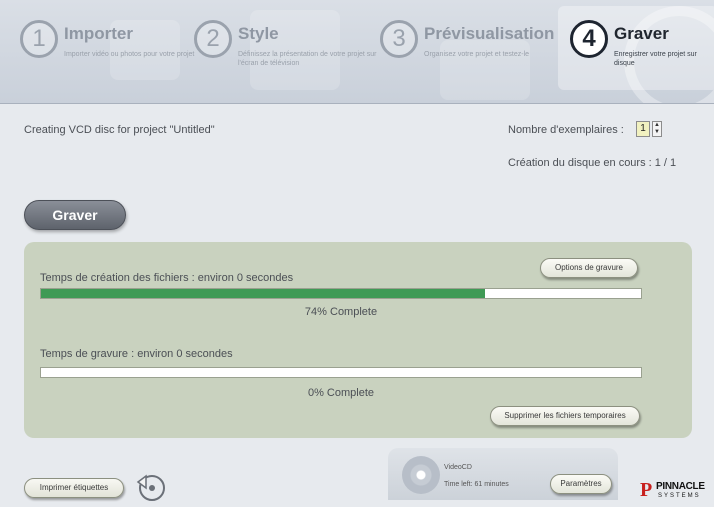  Describe the element at coordinates (341, 393) in the screenshot. I see `burning-percent: 0% Complete` at that location.